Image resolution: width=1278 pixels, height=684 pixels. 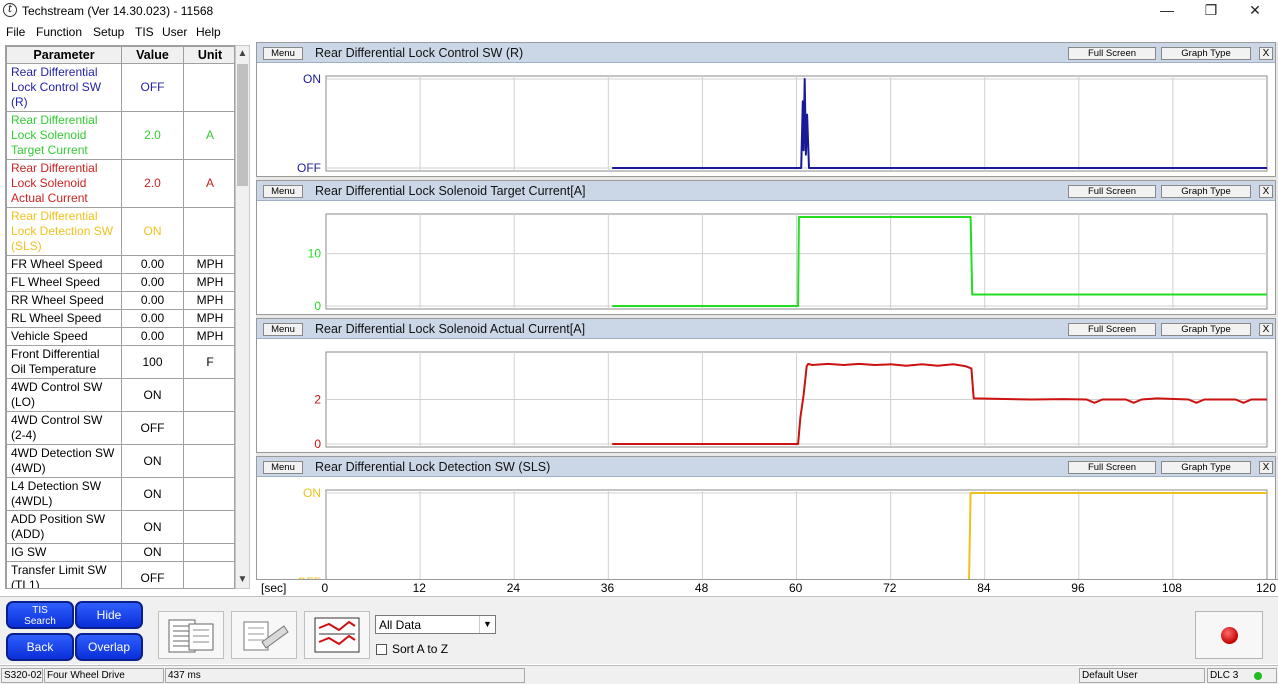 I want to click on parameter-scrollbar: ▲ ▼, so click(x=242, y=317).